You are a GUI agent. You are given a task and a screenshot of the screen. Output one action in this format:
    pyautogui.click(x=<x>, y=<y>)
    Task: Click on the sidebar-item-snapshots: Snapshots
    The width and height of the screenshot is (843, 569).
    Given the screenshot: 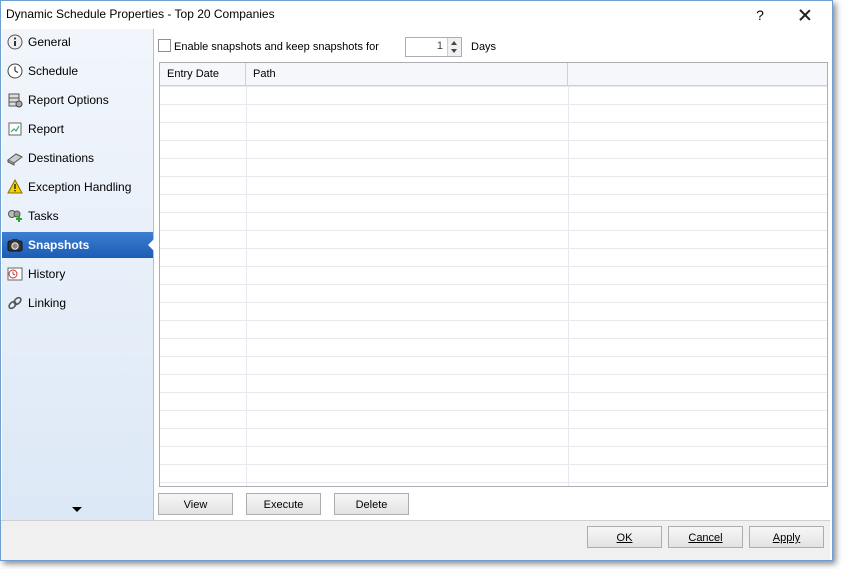 What is the action you would take?
    pyautogui.click(x=78, y=245)
    